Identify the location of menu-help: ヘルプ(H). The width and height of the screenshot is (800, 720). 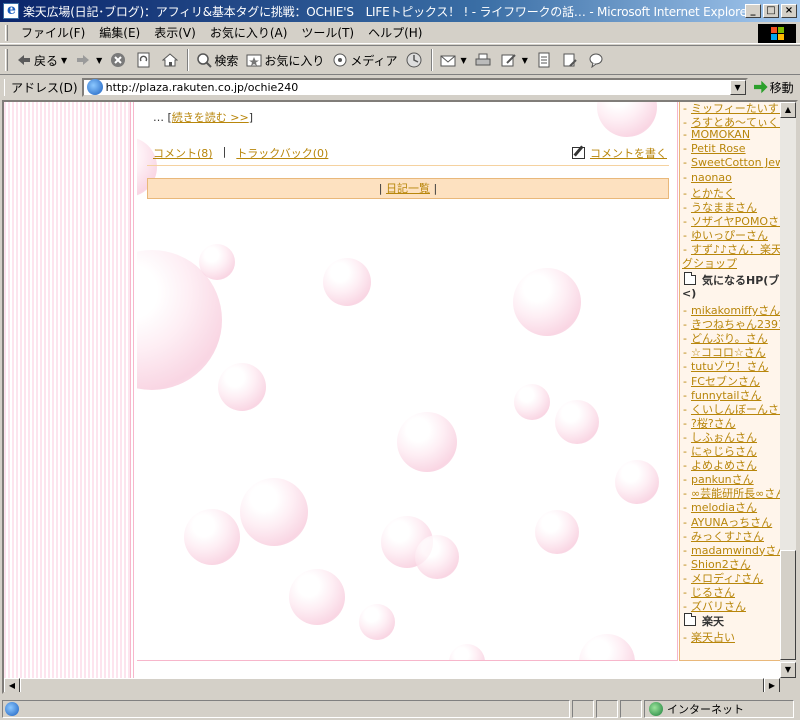
(395, 32).